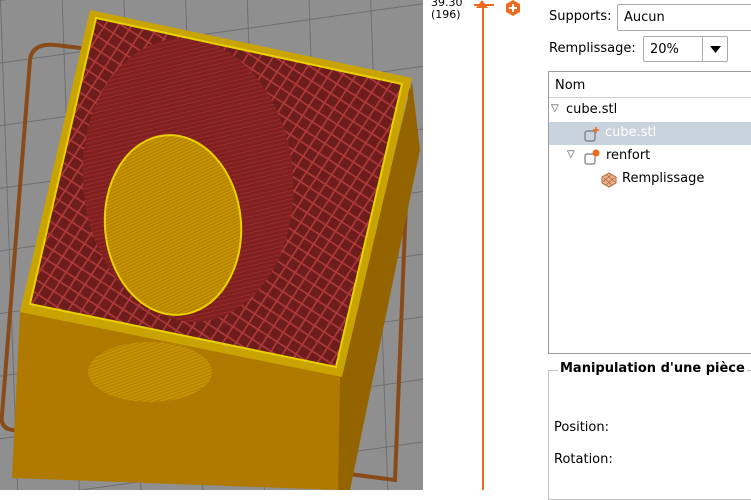 The image size is (751, 500). I want to click on tree-item-label: renfort, so click(628, 155).